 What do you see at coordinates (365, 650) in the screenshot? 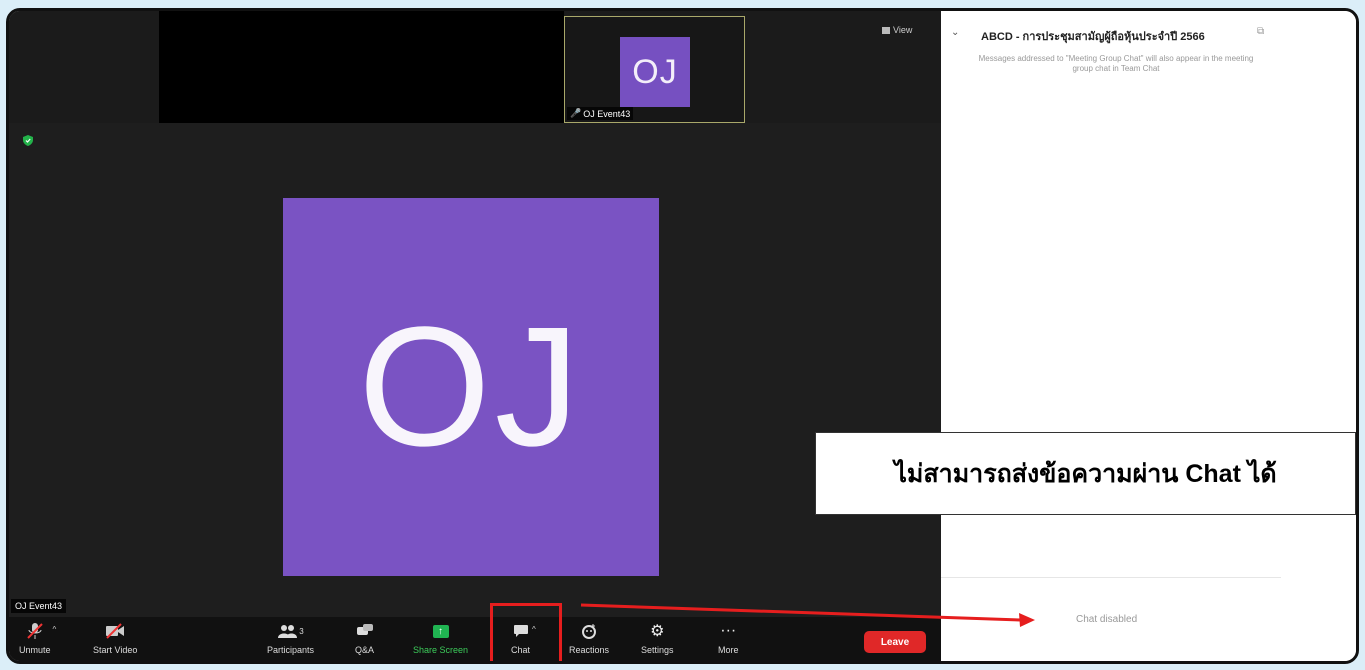
I see `qa-label: Q&A` at bounding box center [365, 650].